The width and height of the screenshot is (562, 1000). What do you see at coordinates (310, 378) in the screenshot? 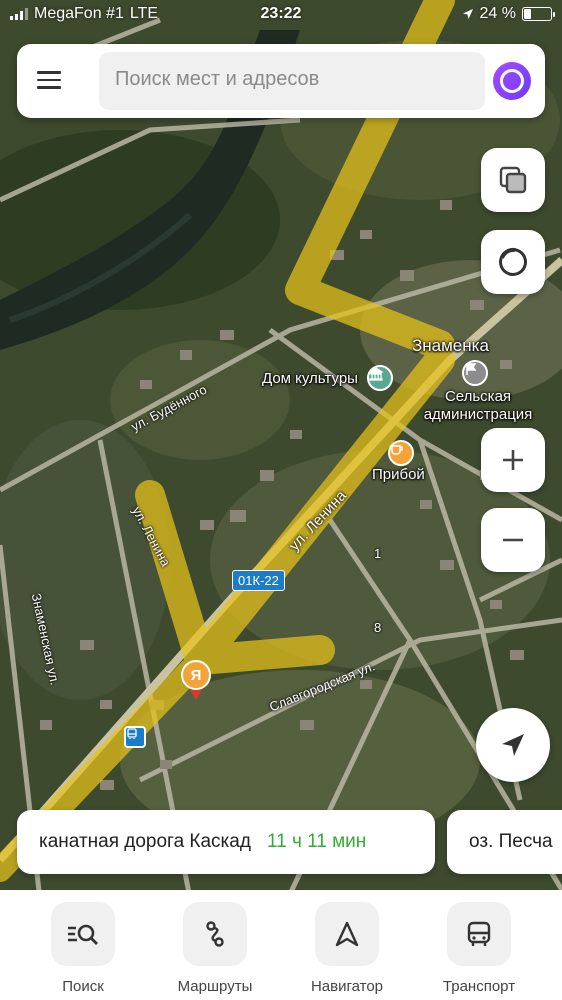
I see `culture-house-label: Дом культуры` at bounding box center [310, 378].